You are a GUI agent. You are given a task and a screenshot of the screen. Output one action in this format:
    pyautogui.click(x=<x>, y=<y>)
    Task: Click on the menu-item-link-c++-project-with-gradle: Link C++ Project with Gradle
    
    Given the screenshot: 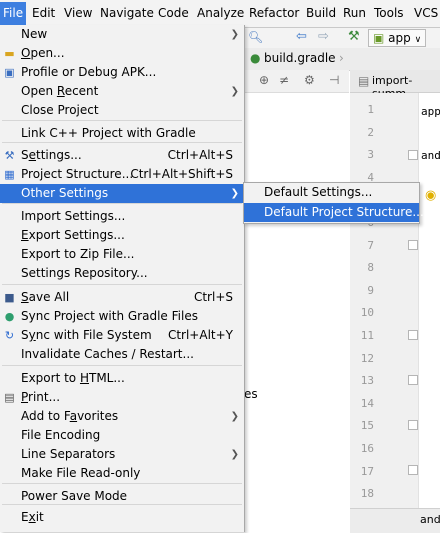 What is the action you would take?
    pyautogui.click(x=121, y=133)
    